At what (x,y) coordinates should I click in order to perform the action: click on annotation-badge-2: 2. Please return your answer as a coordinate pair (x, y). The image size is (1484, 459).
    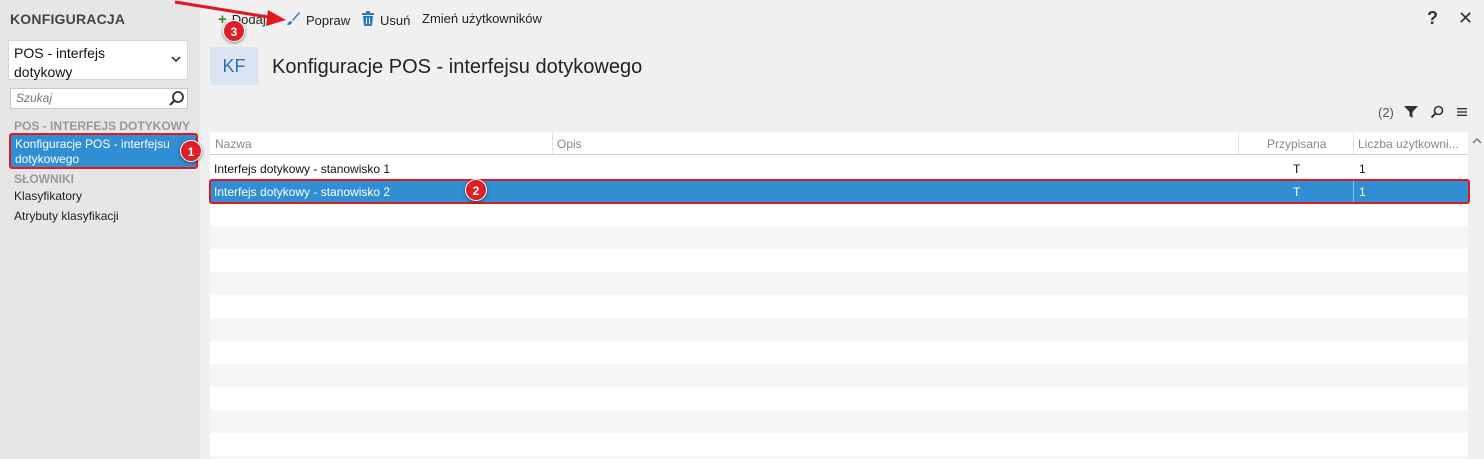
    Looking at the image, I should click on (476, 190).